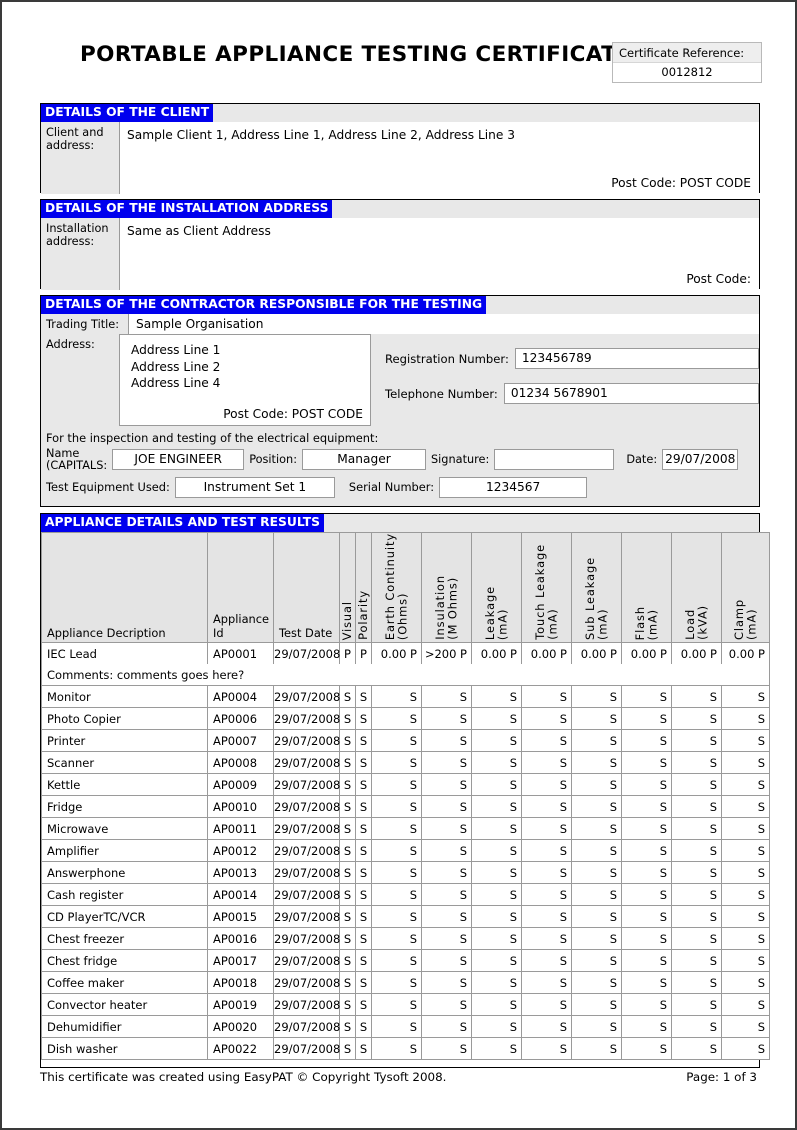  Describe the element at coordinates (405, 961) in the screenshot. I see `table-row: Chest fridge AP0017 29/07/2008 S S S S S S S S S S` at that location.